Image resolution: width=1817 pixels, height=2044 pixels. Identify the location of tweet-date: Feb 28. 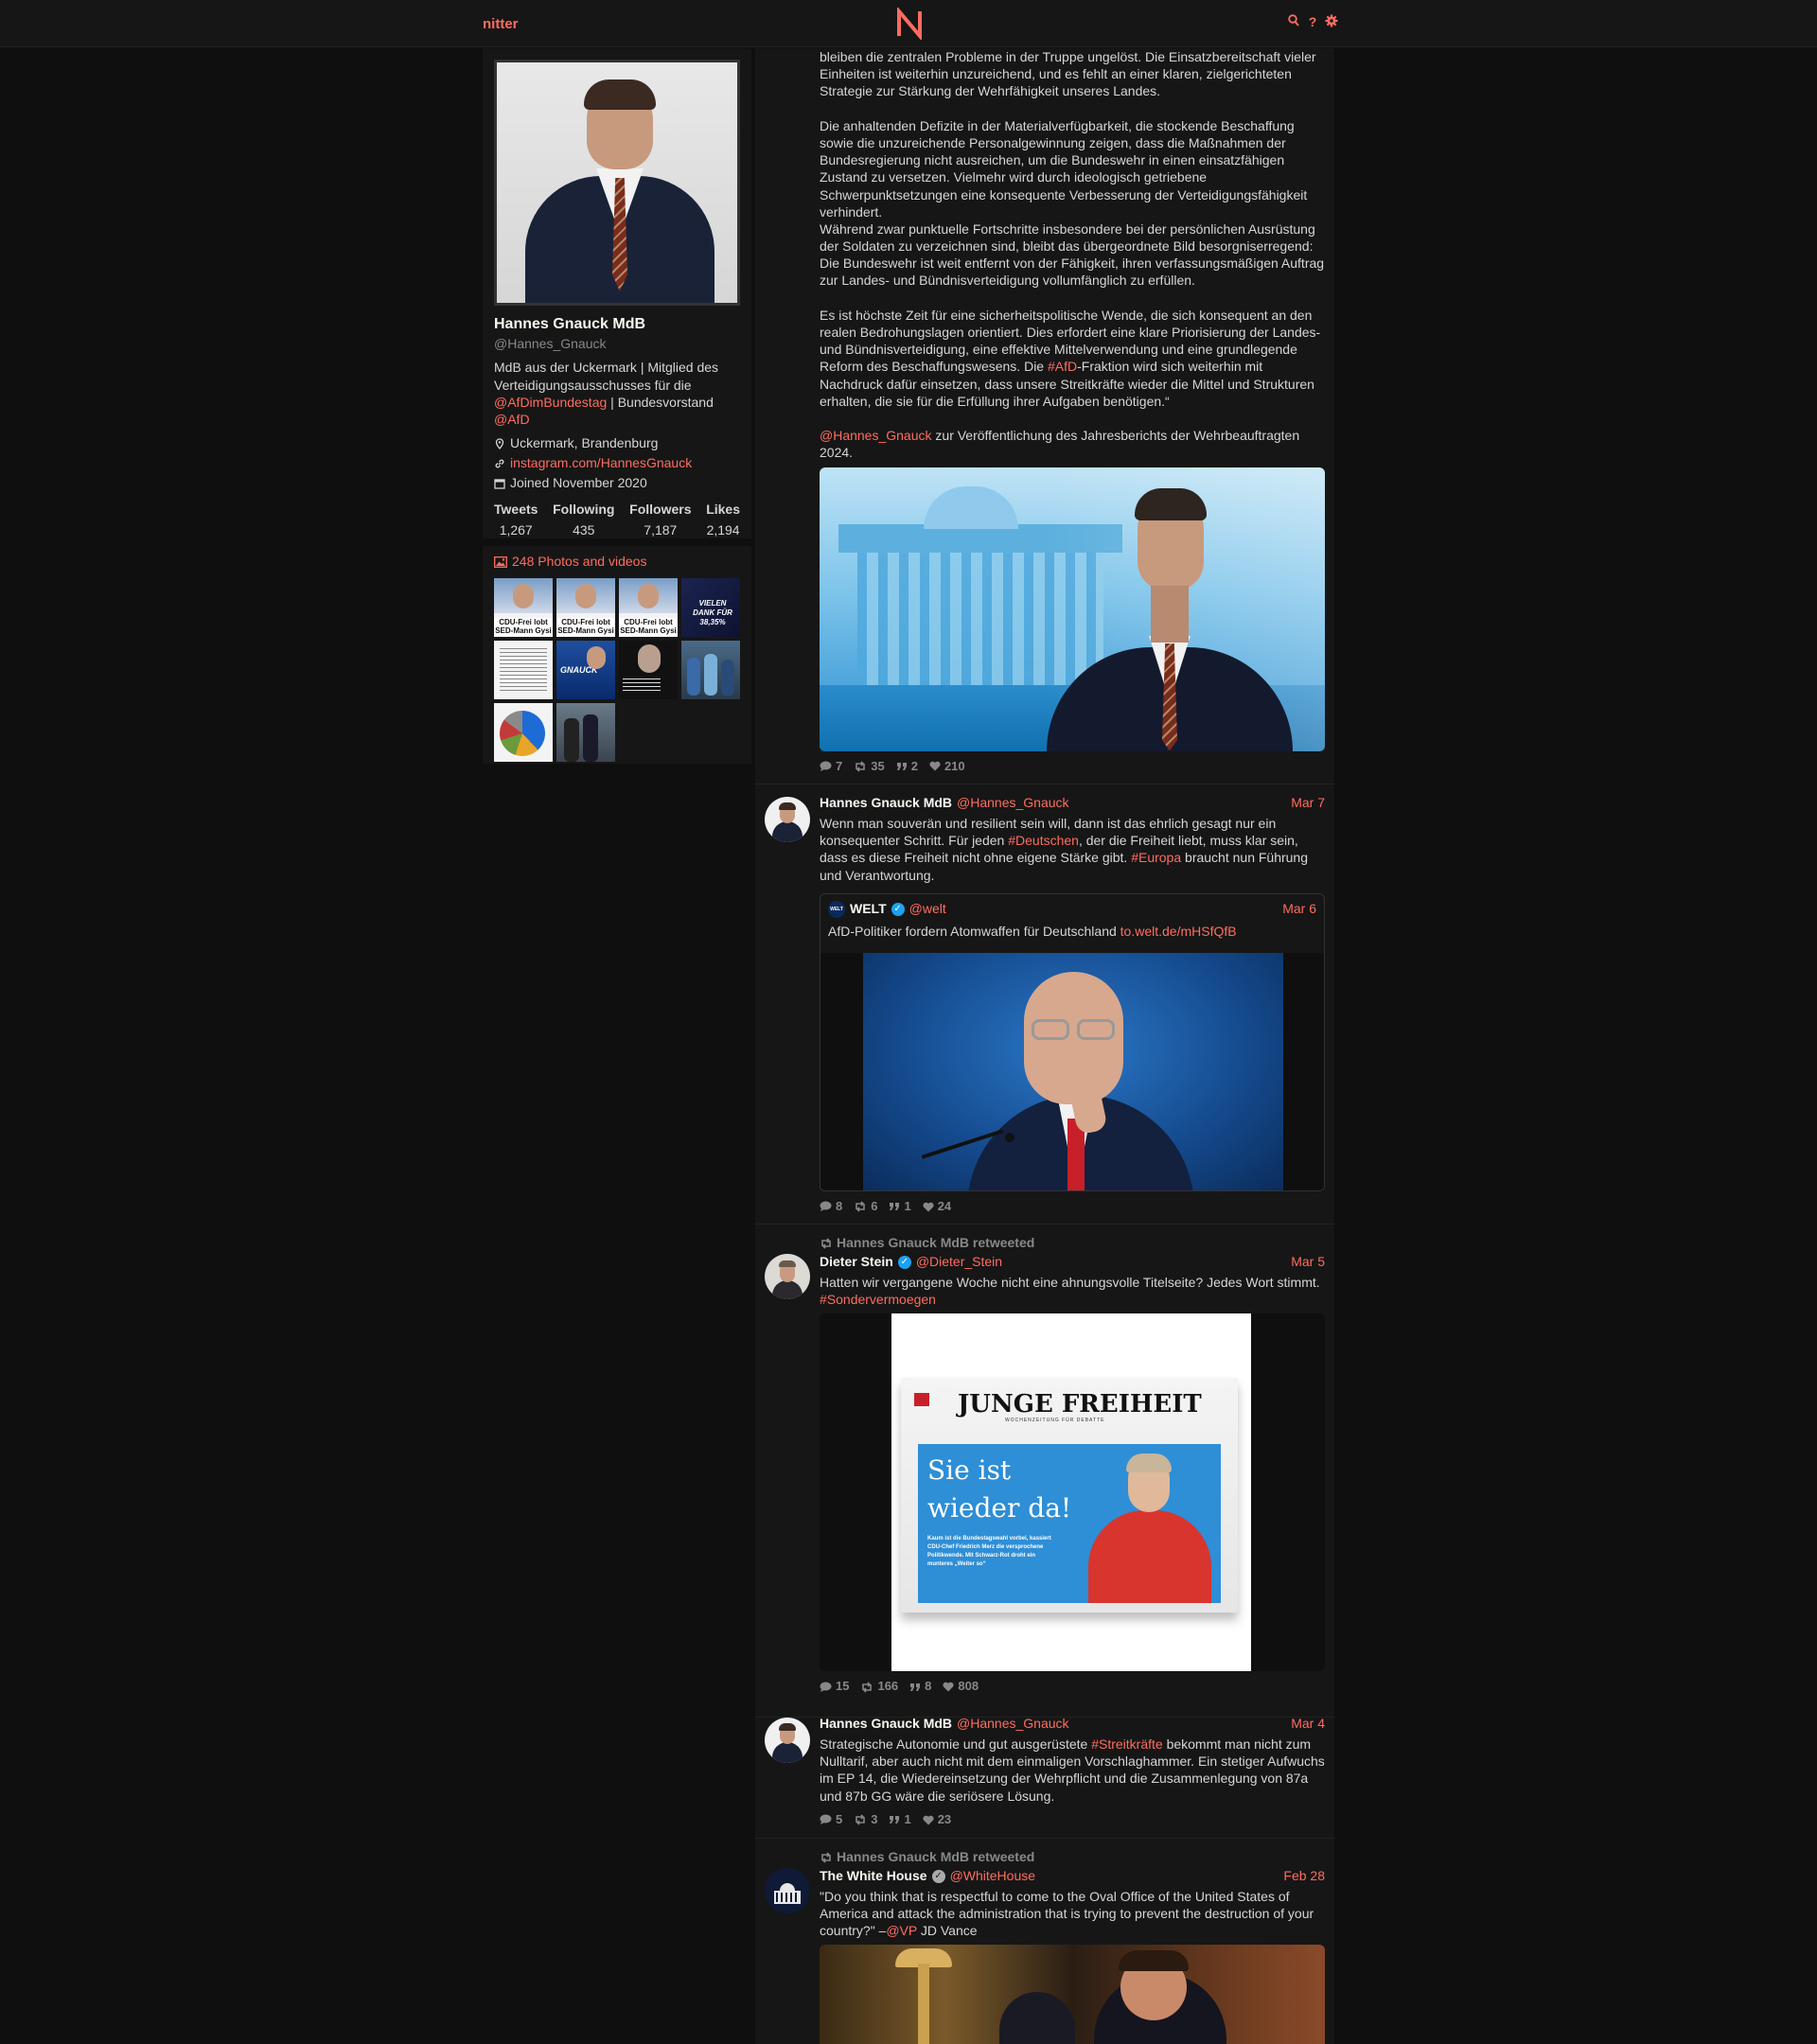
(1304, 1876).